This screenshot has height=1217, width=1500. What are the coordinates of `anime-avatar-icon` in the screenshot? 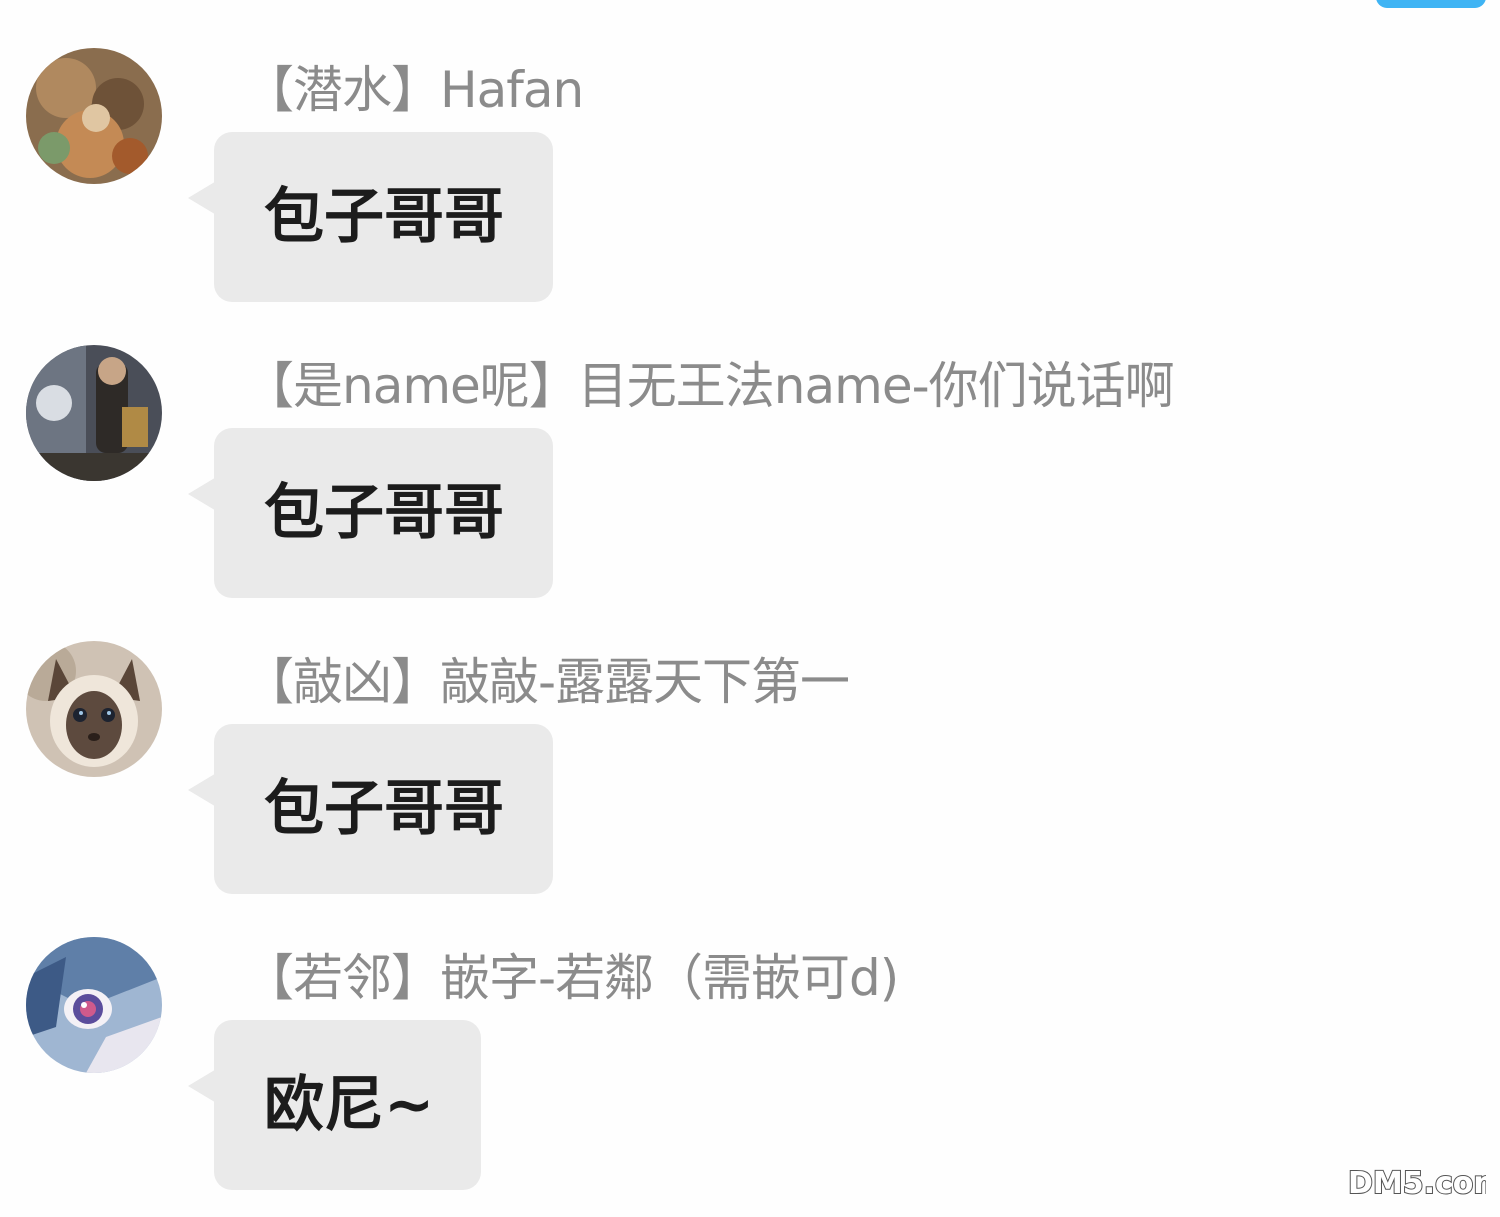 It's located at (94, 1005).